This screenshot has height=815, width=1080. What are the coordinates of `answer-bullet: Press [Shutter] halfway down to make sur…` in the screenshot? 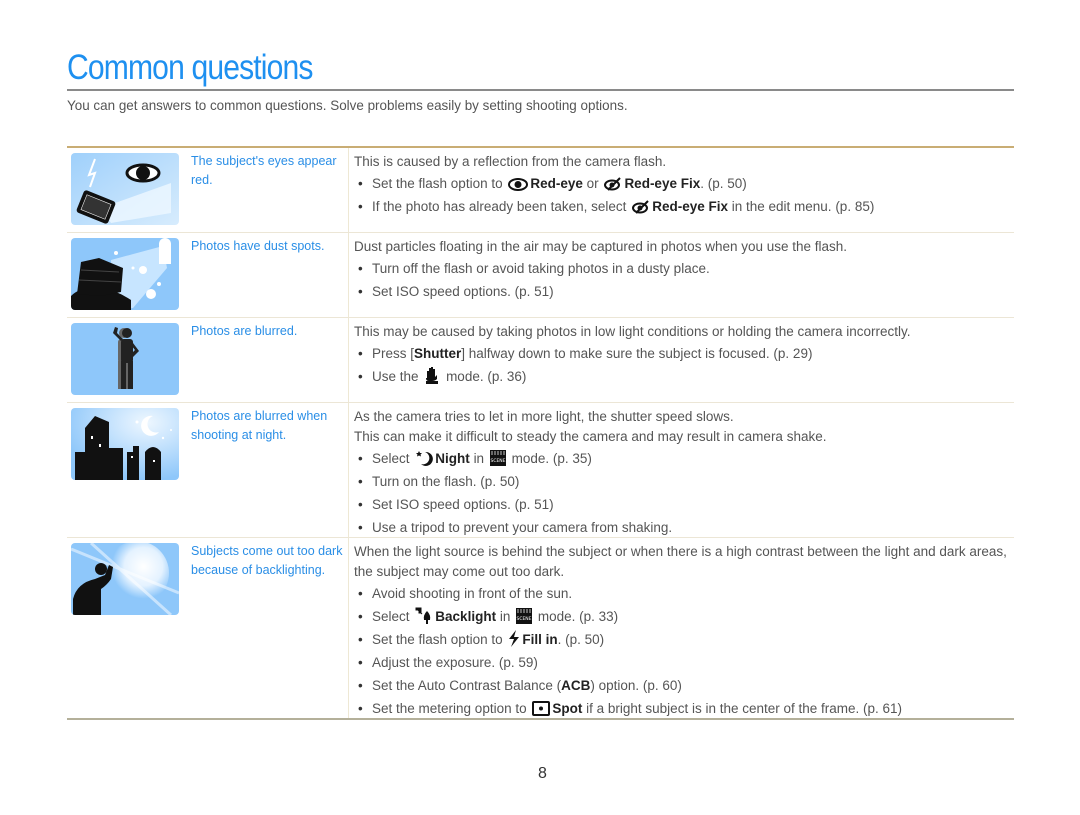 It's located at (684, 353).